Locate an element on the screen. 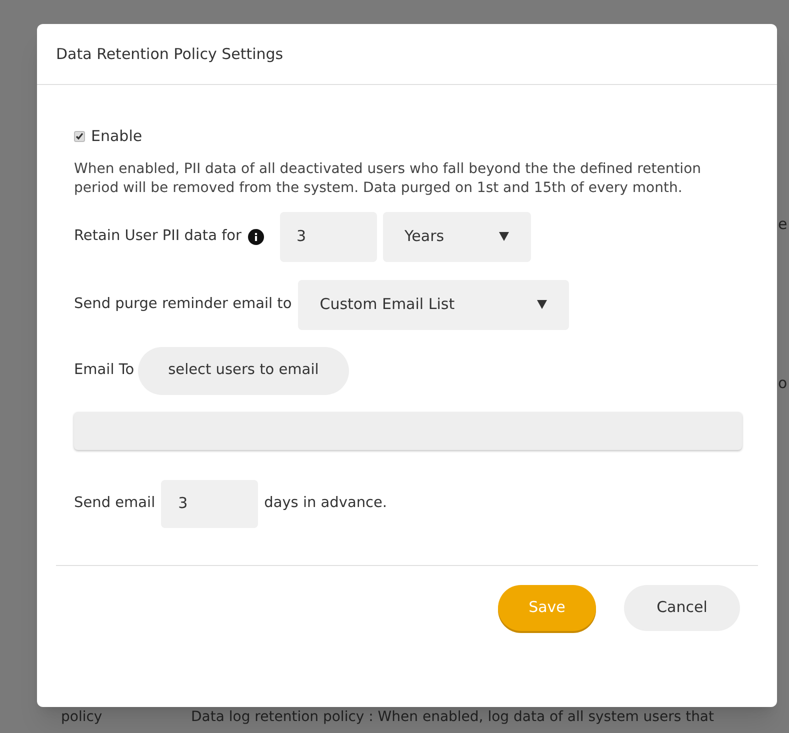 The width and height of the screenshot is (789, 733). select-users-button: select users to email is located at coordinates (243, 370).